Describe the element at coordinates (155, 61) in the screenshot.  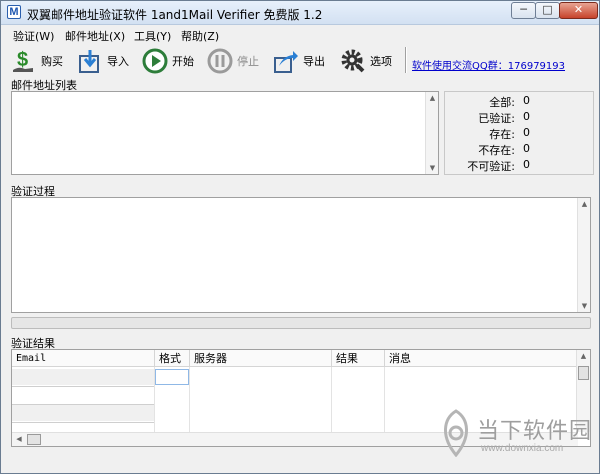
I see `play-icon` at that location.